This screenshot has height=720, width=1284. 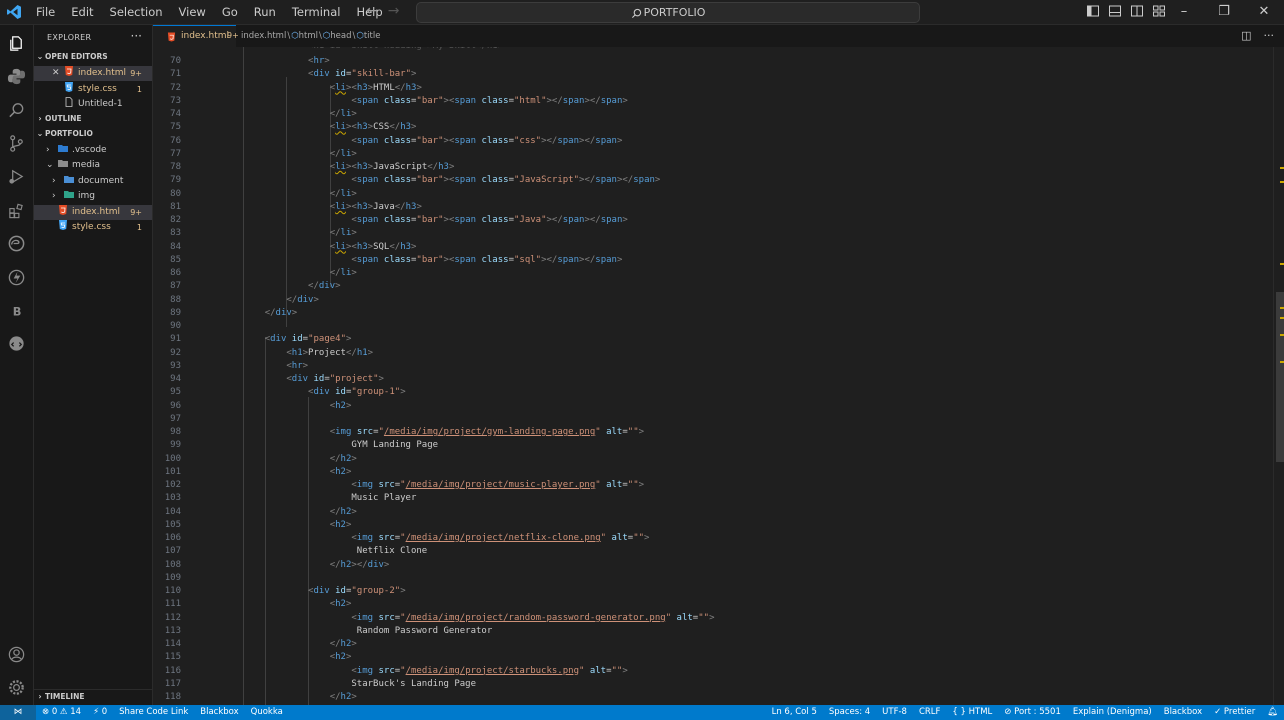 I want to click on line-number: 110, so click(x=167, y=591).